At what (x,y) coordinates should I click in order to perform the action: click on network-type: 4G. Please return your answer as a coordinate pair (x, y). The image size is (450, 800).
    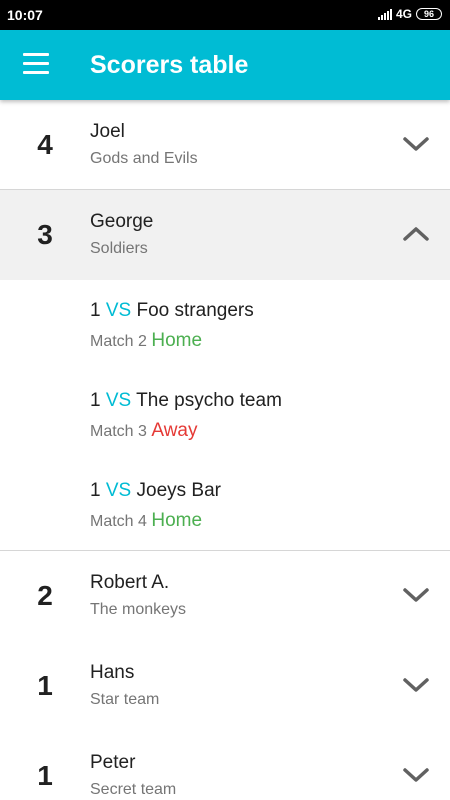
    Looking at the image, I should click on (403, 14).